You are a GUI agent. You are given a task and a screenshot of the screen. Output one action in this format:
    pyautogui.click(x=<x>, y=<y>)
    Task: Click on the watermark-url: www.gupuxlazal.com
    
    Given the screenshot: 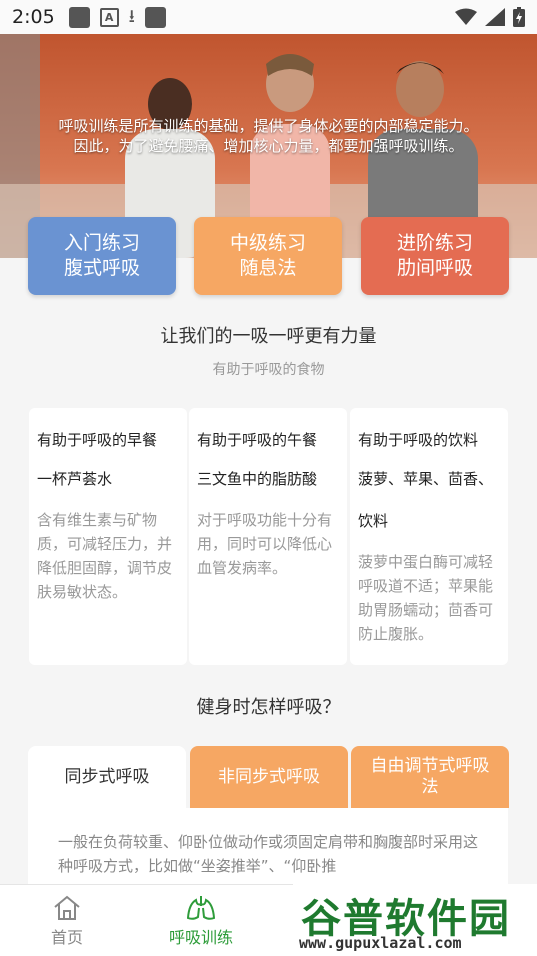 What is the action you would take?
    pyautogui.click(x=380, y=943)
    